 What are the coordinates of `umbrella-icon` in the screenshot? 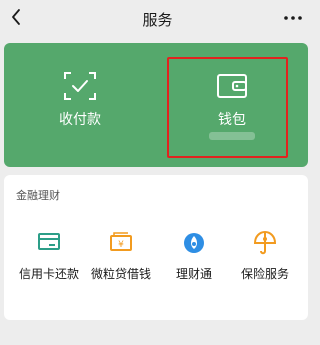 It's located at (265, 242).